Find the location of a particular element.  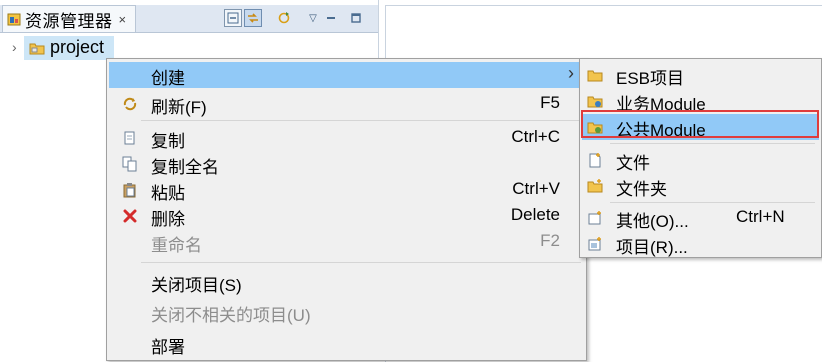

explorer-view-icon is located at coordinates (14, 19).